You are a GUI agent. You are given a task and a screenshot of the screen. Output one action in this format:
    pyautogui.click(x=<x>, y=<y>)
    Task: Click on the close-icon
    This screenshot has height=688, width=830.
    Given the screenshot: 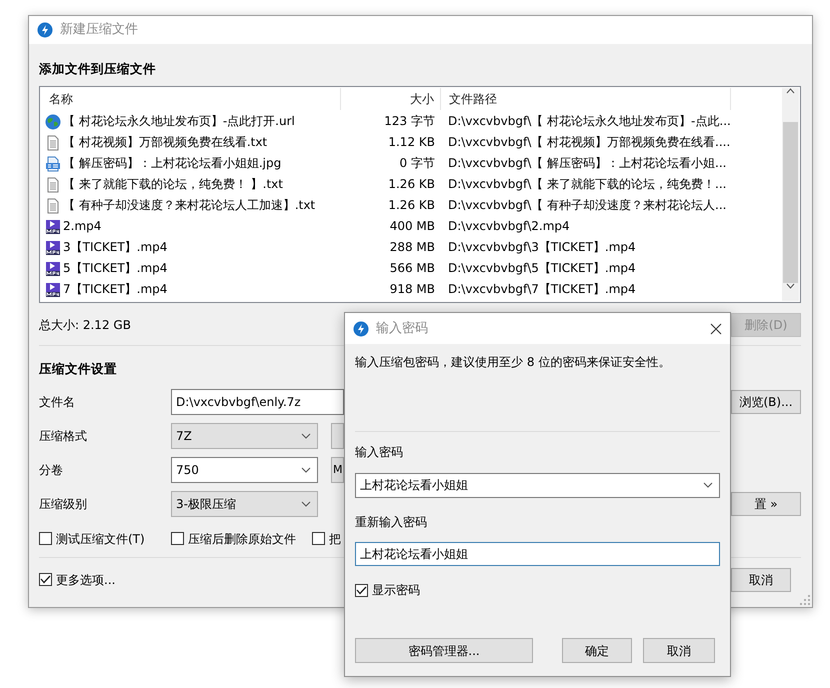 What is the action you would take?
    pyautogui.click(x=716, y=328)
    